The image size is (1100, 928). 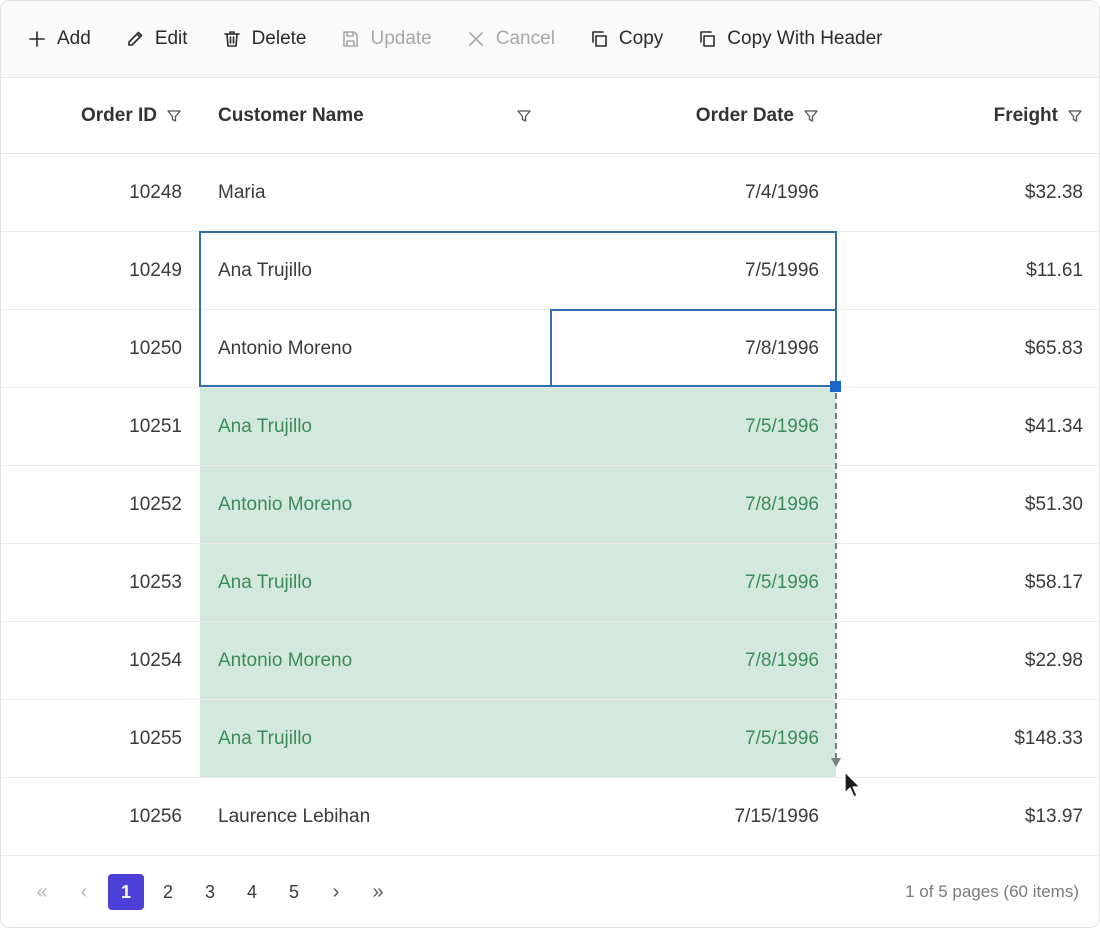 What do you see at coordinates (550, 271) in the screenshot?
I see `table-row: 10249 Ana Trujillo 7/5/1996 $11.61` at bounding box center [550, 271].